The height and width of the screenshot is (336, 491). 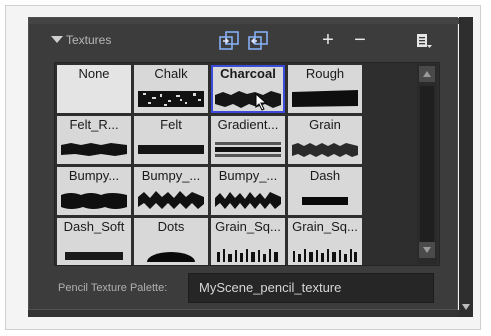 What do you see at coordinates (325, 201) in the screenshot?
I see `dash-swatch-icon` at bounding box center [325, 201].